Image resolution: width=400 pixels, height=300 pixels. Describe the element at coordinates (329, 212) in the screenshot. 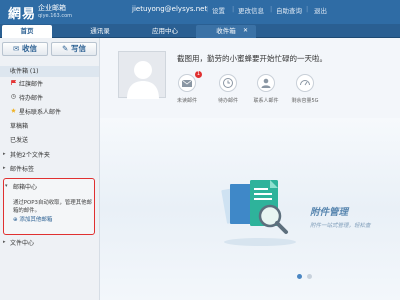

I see `promo-title: 附件管理` at that location.